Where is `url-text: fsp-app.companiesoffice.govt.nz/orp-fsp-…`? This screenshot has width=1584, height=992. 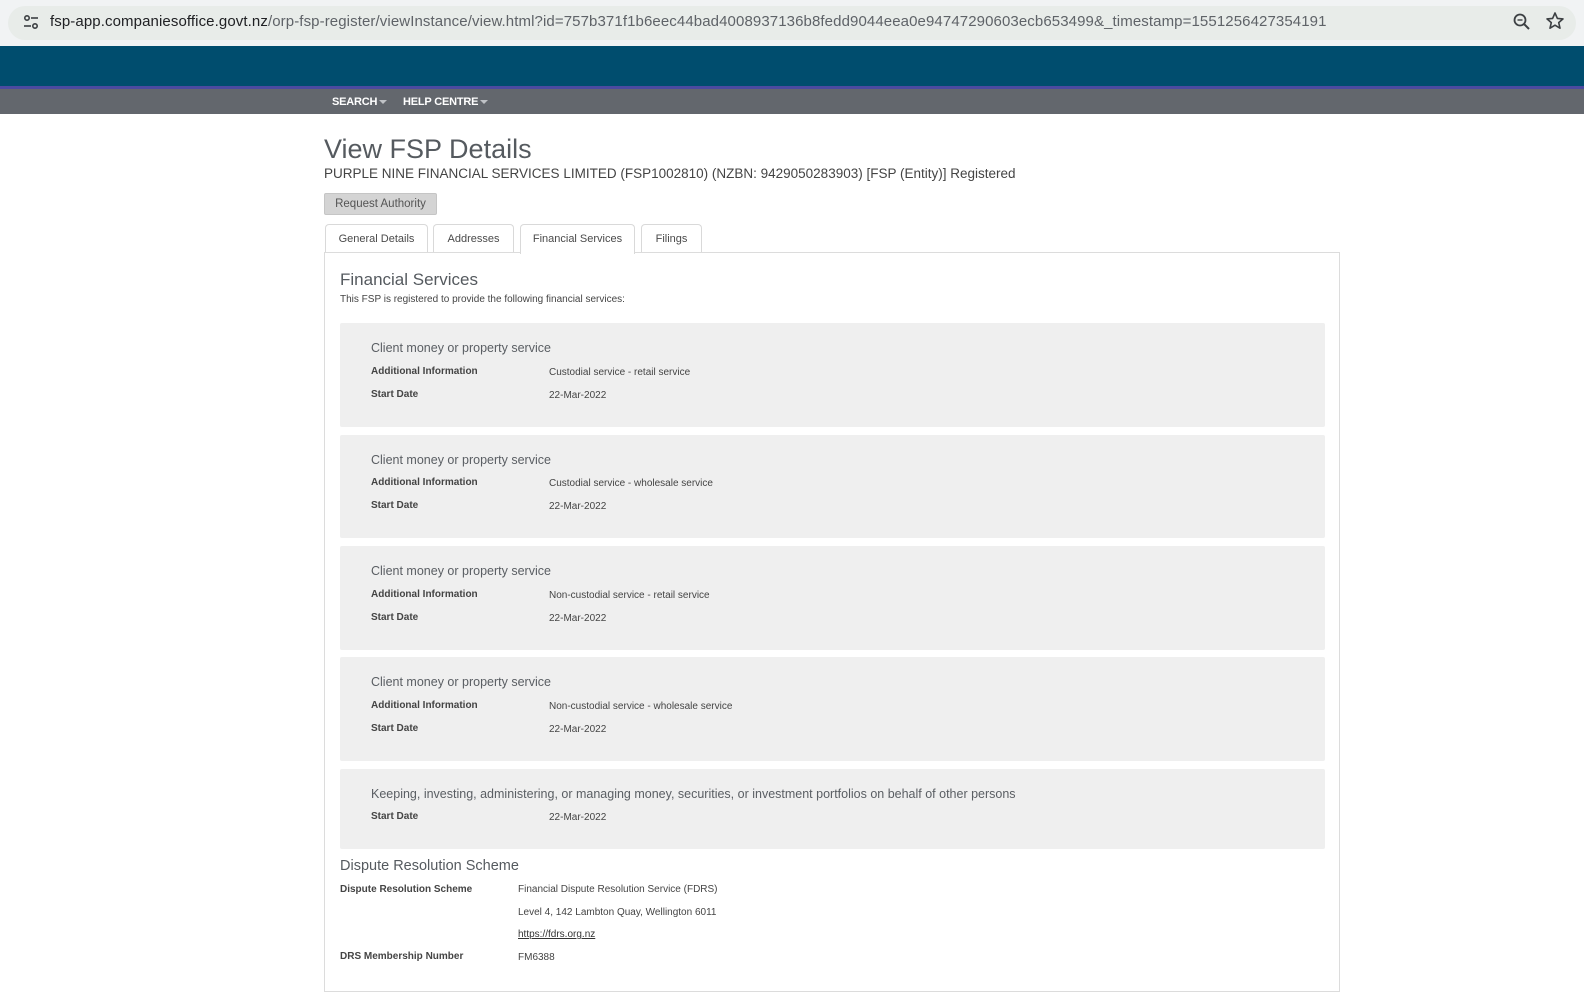
url-text: fsp-app.companiesoffice.govt.nz/orp-fsp-… is located at coordinates (688, 21).